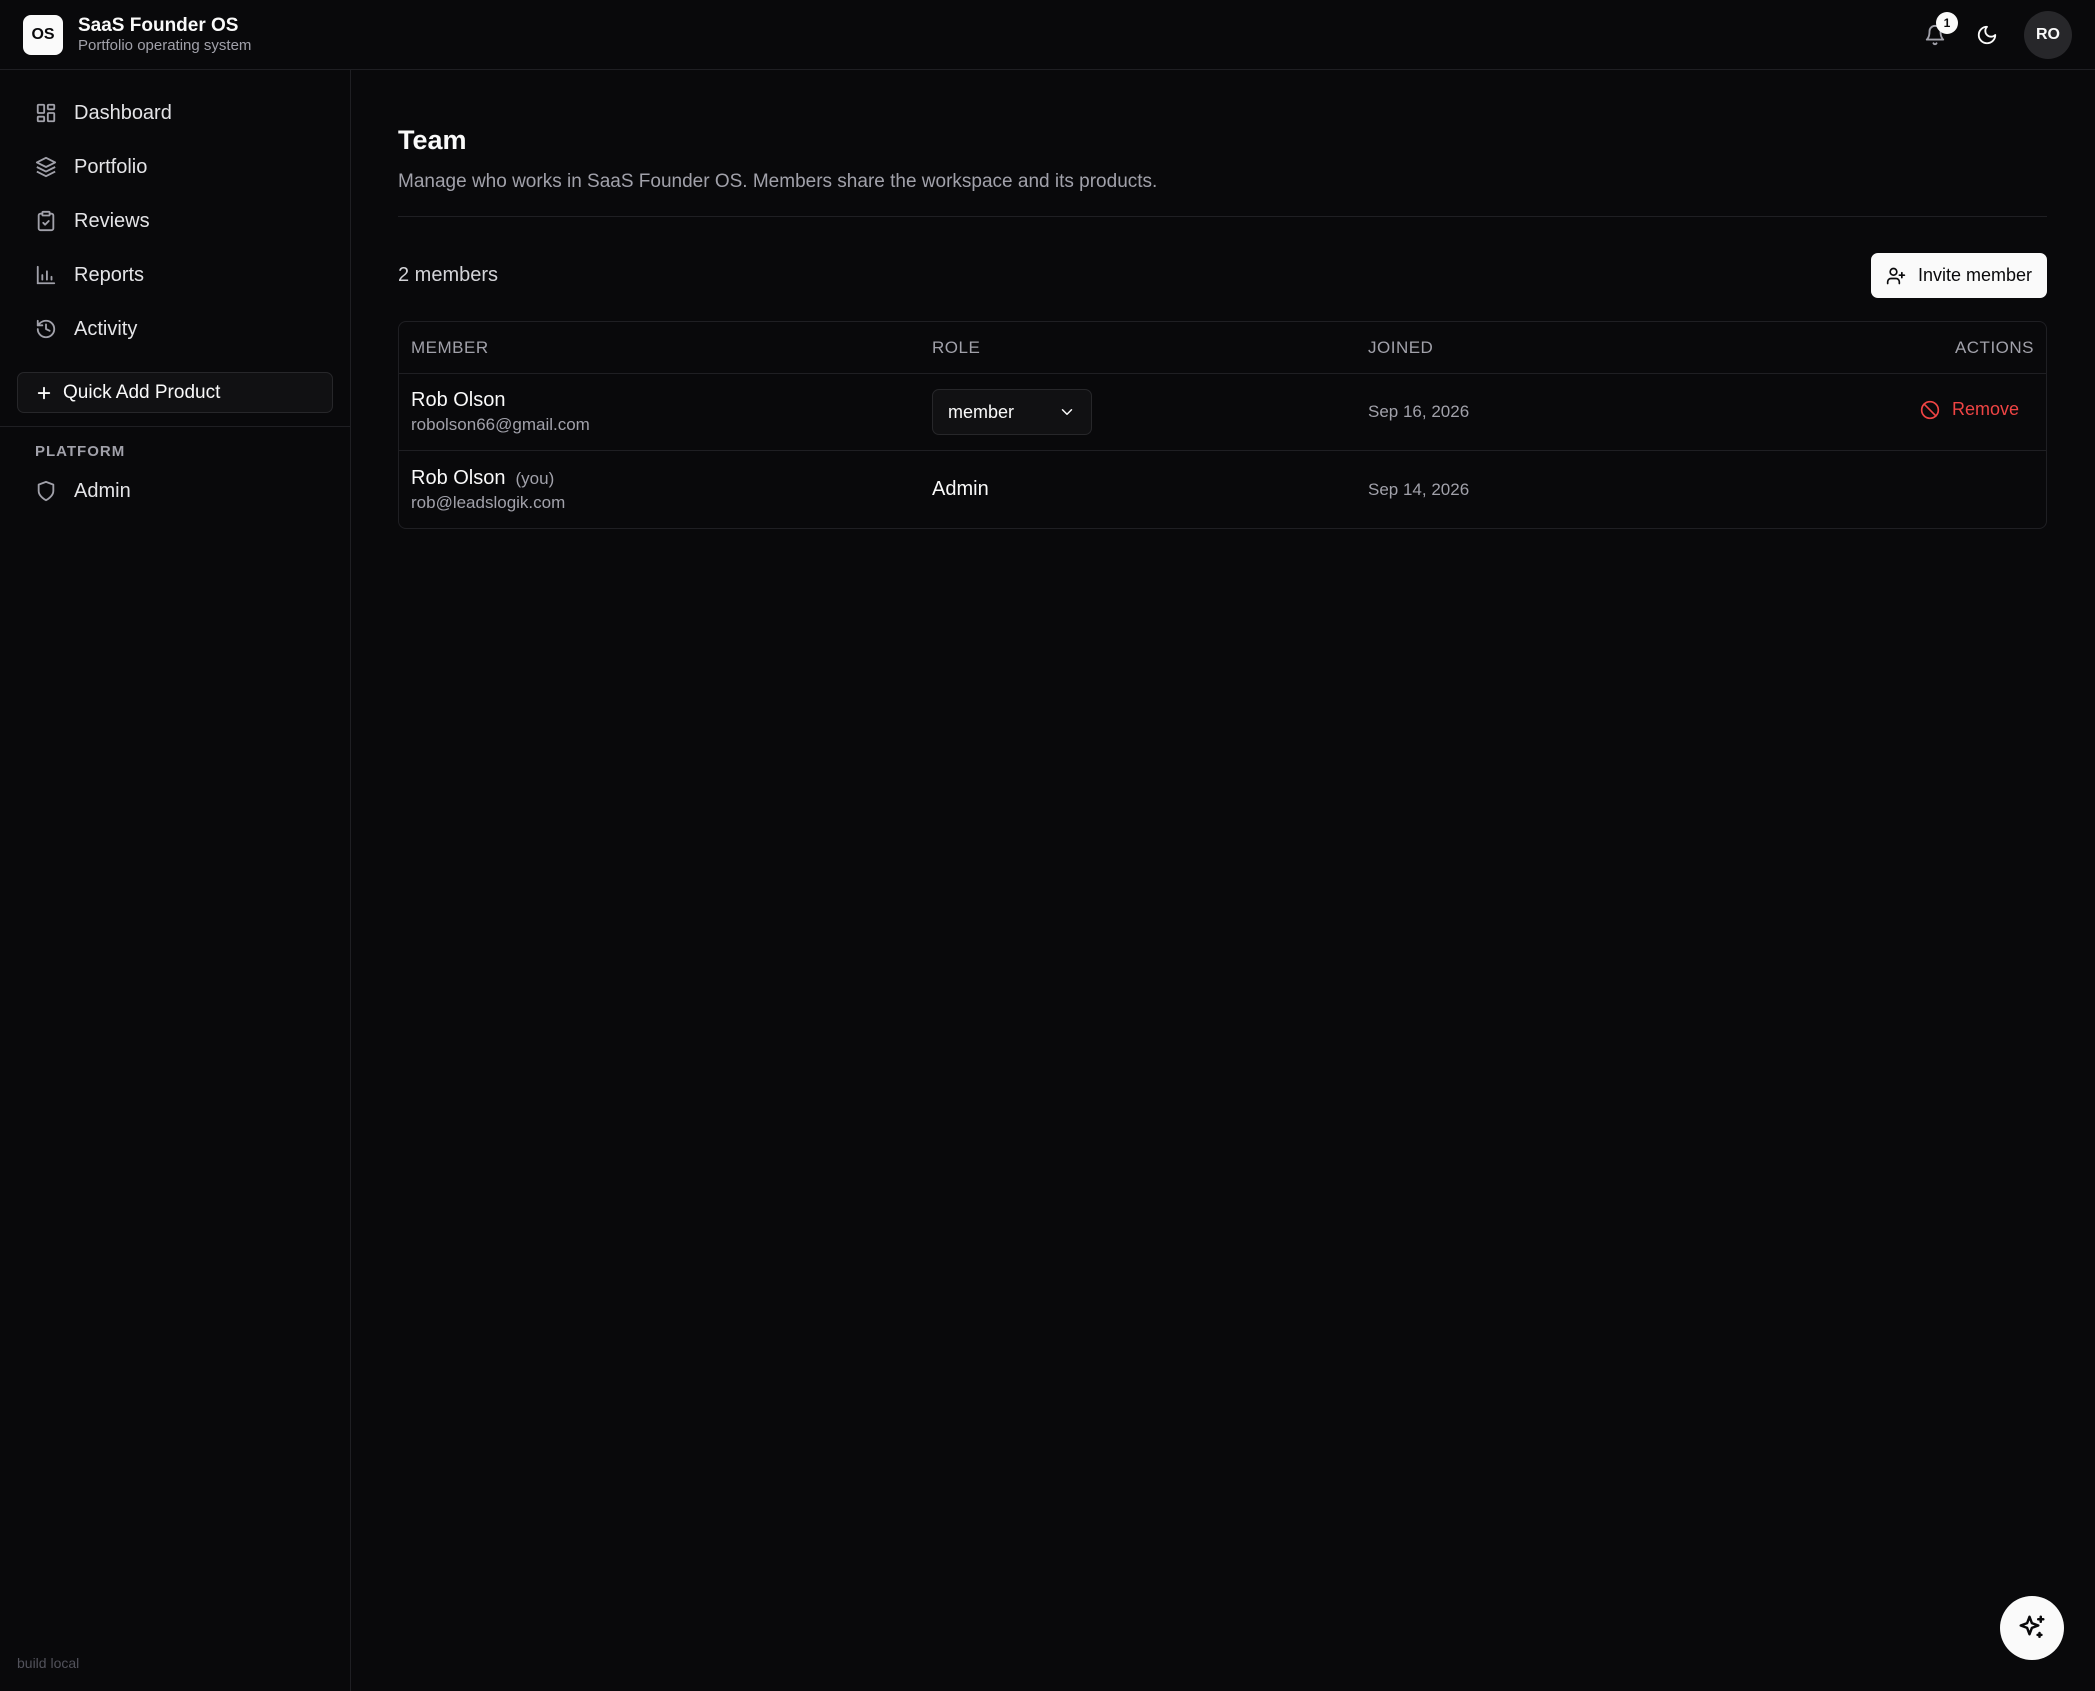  I want to click on sidebar-item-portfolio: Portfolio, so click(175, 167).